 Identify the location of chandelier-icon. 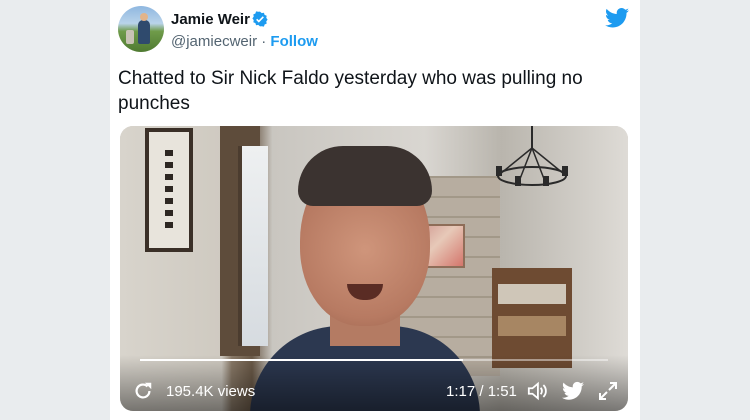
(532, 156).